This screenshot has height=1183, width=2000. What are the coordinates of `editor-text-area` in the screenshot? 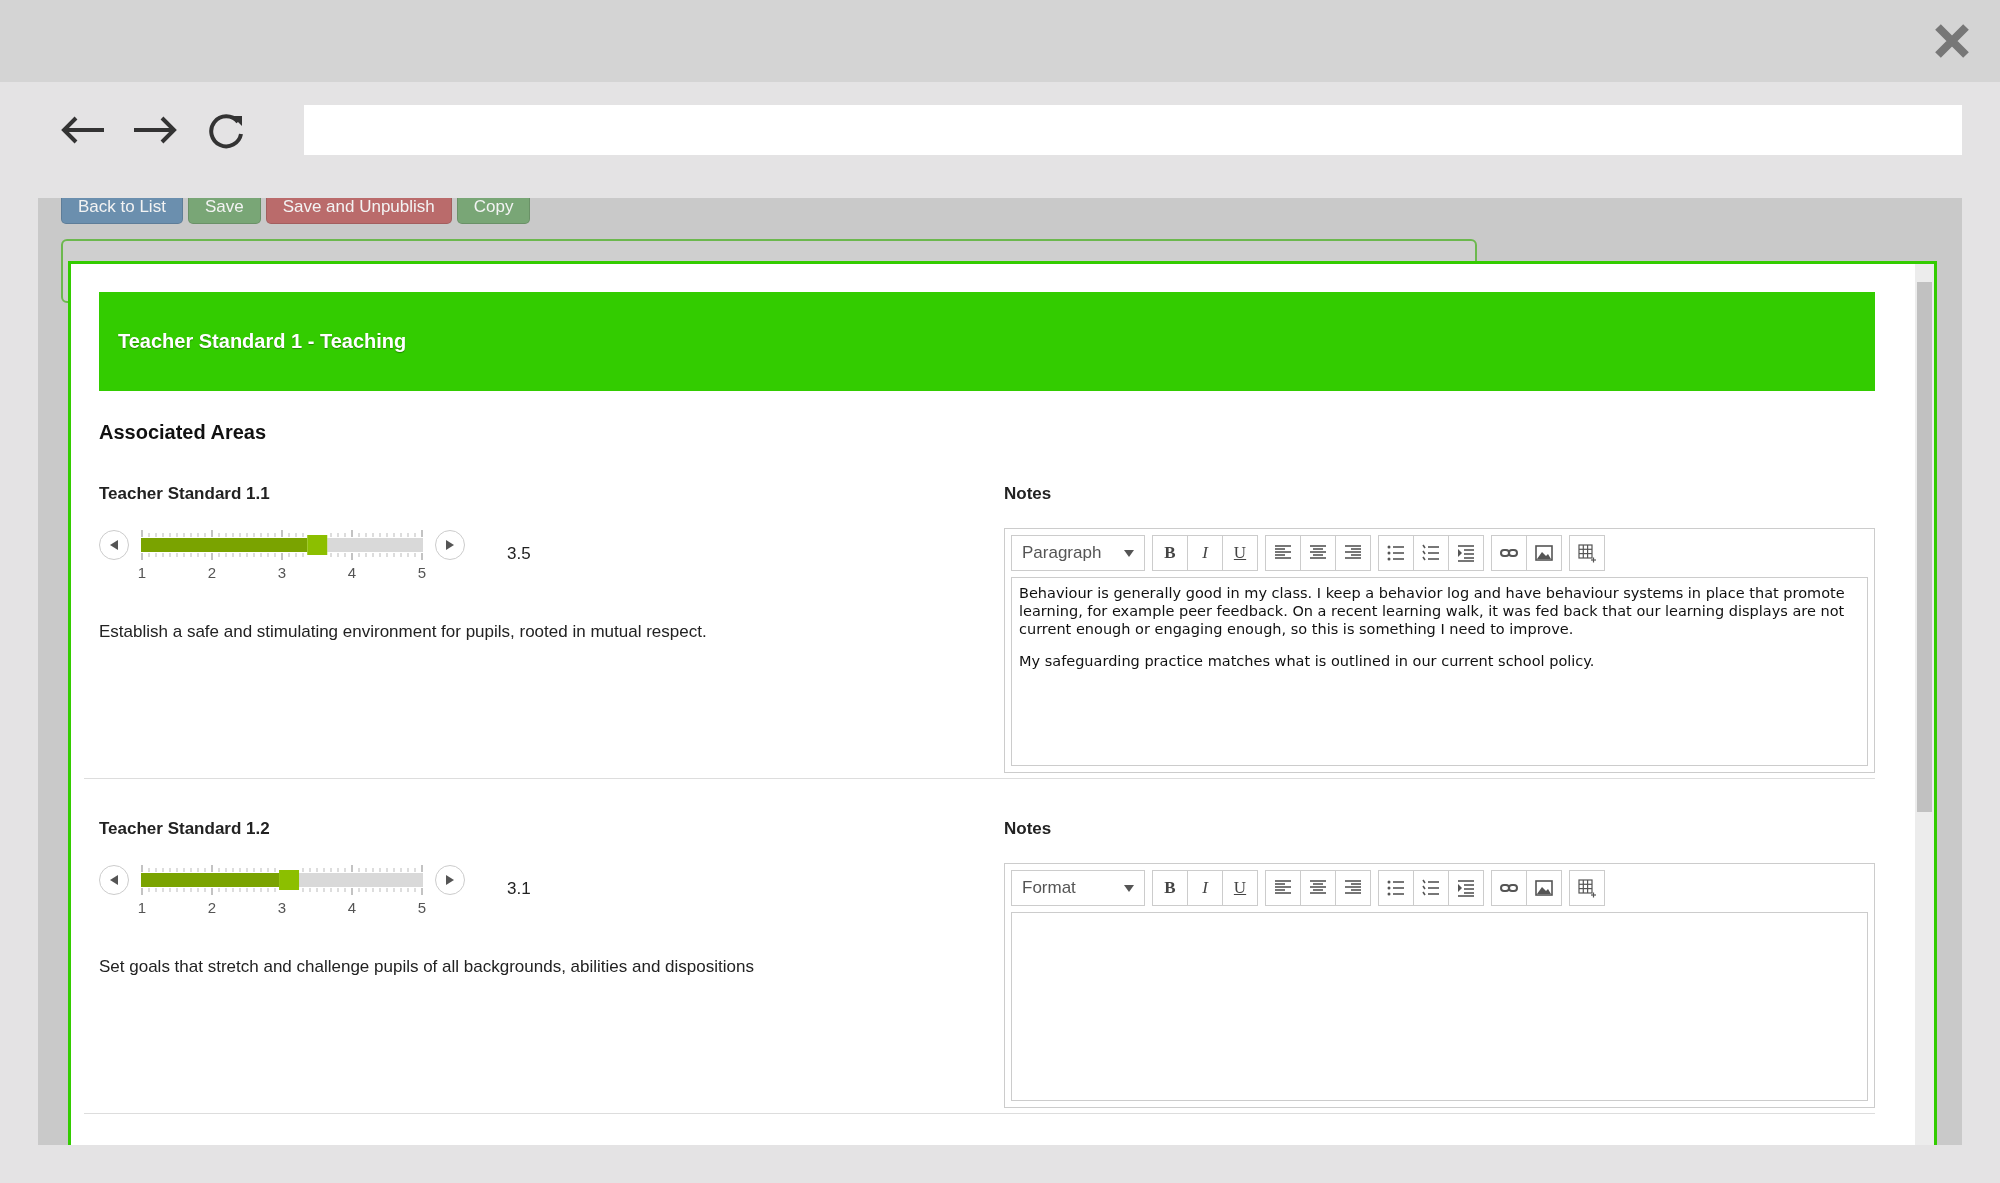 It's located at (1439, 671).